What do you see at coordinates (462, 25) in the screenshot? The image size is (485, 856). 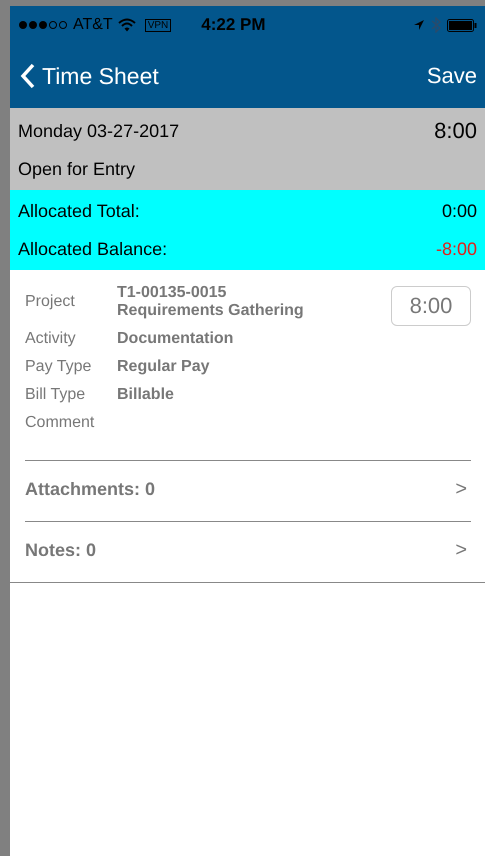 I see `battery-icon` at bounding box center [462, 25].